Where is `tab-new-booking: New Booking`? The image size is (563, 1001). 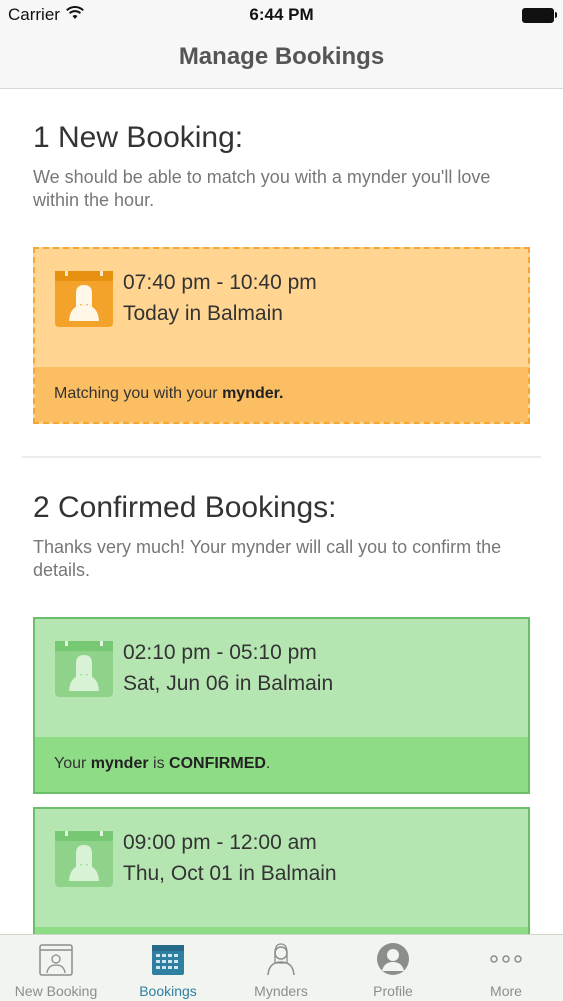 tab-new-booking: New Booking is located at coordinates (56, 968).